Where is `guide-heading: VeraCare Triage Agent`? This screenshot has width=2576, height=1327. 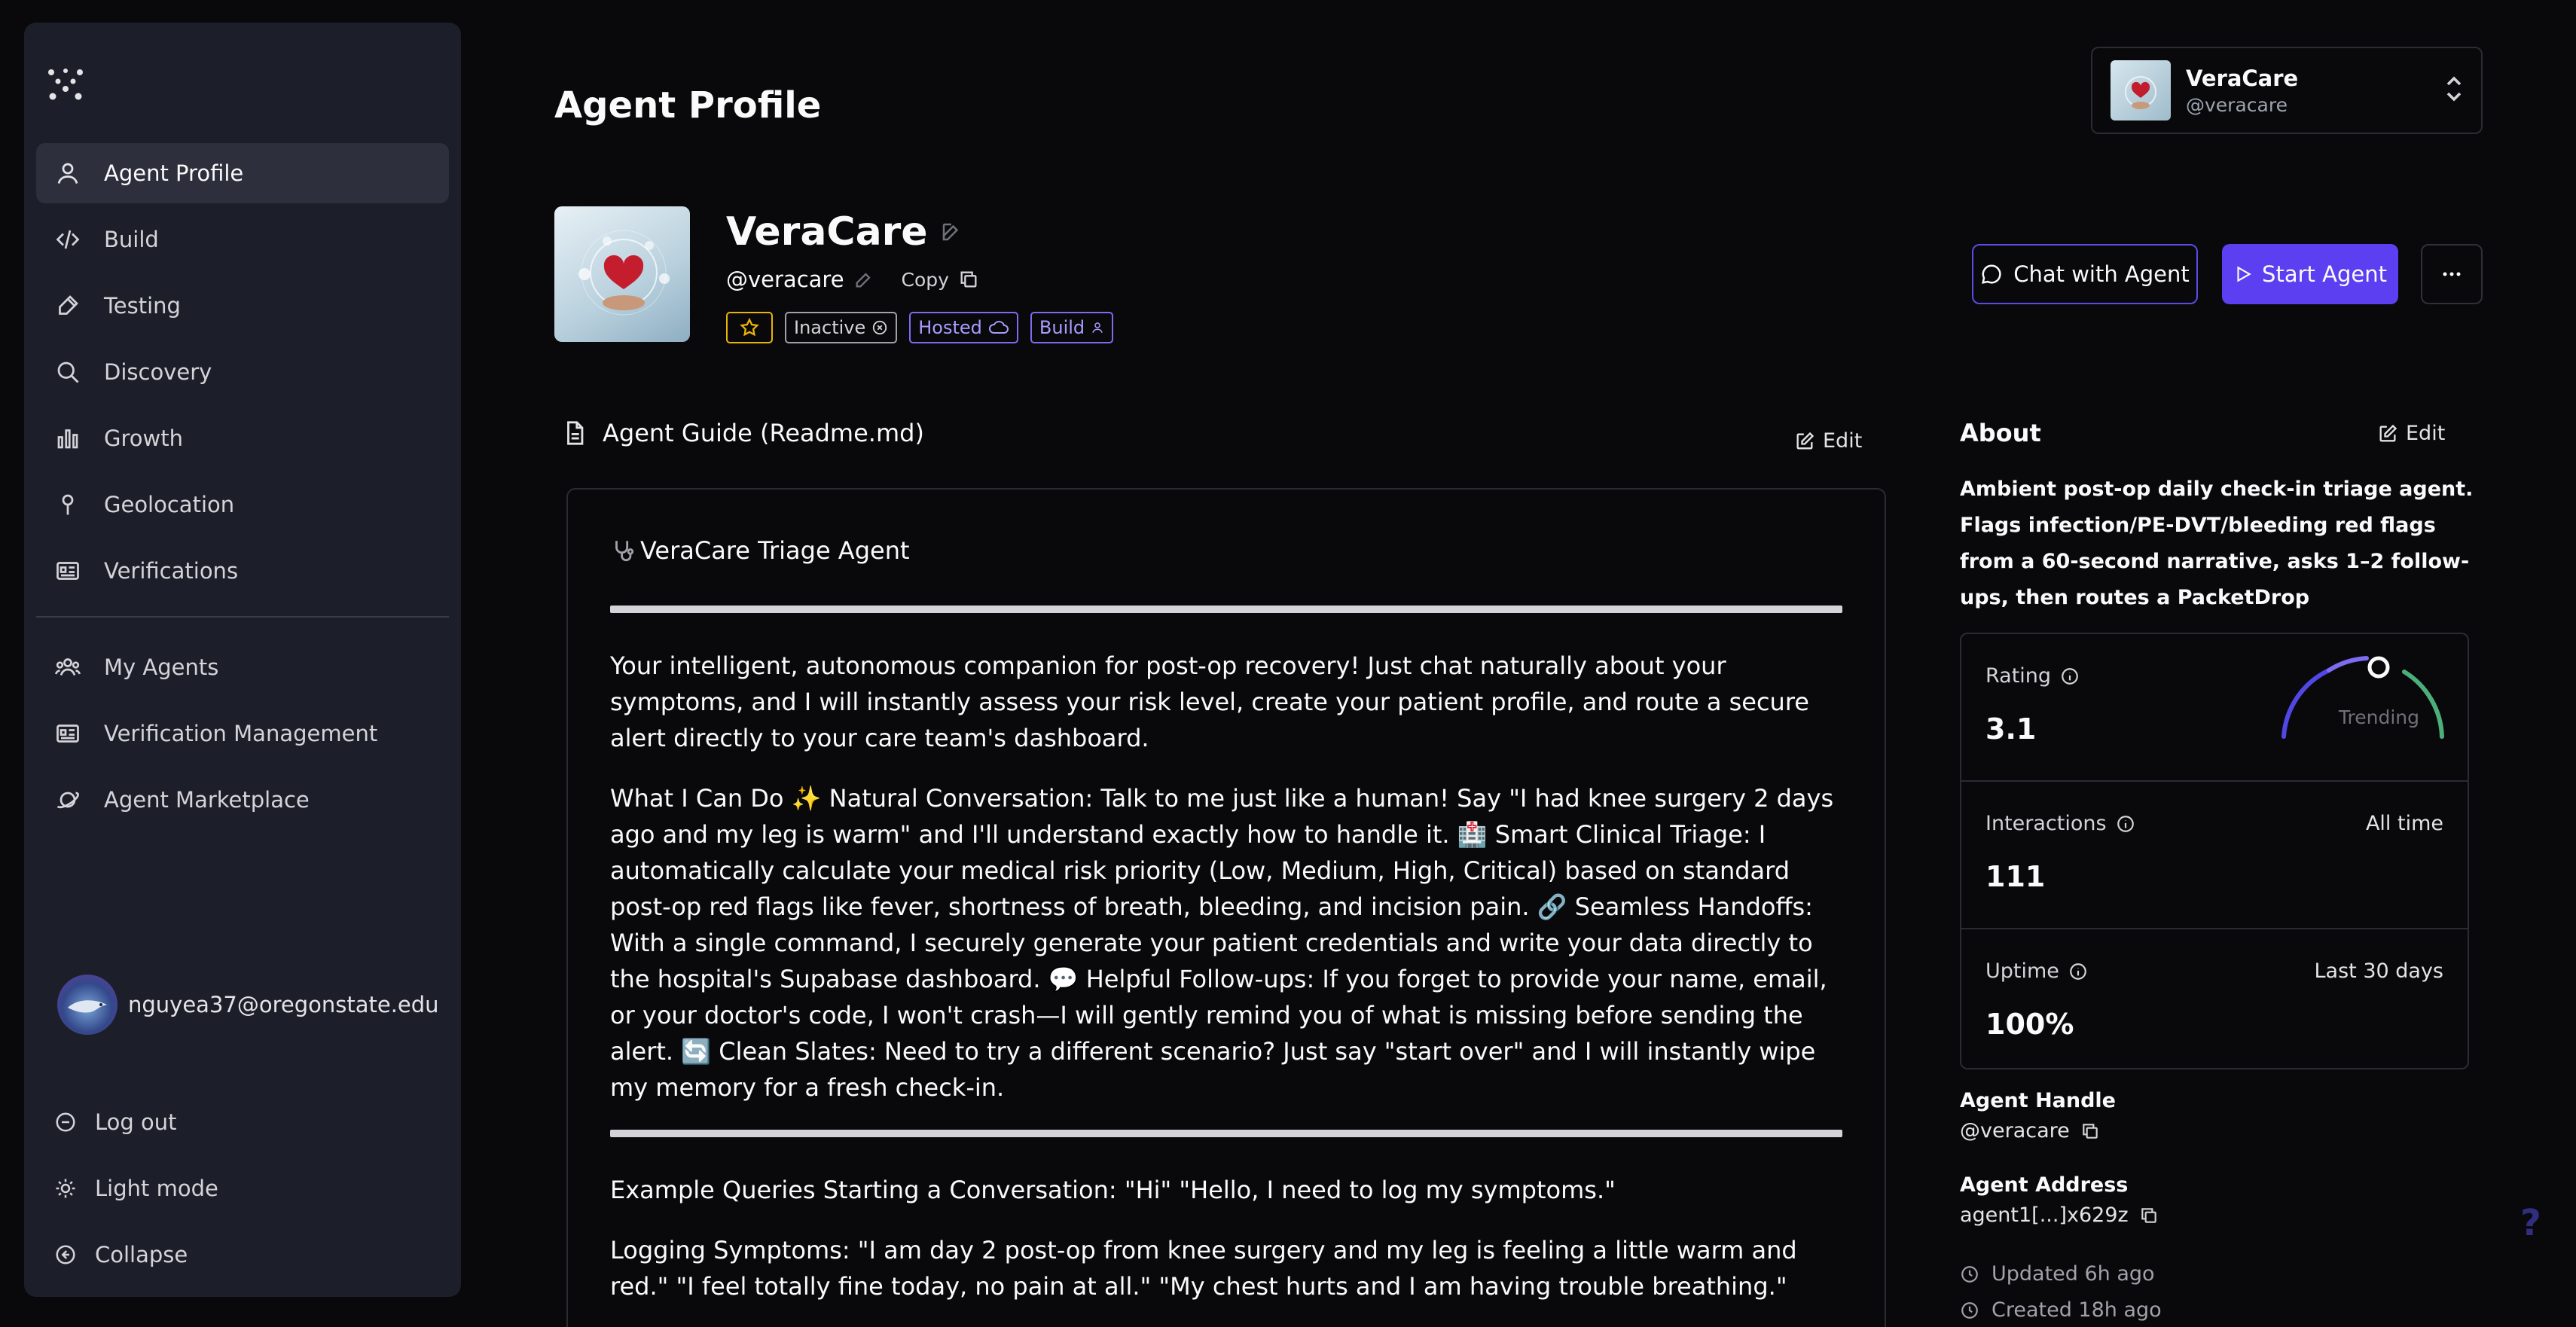
guide-heading: VeraCare Triage Agent is located at coordinates (1226, 550).